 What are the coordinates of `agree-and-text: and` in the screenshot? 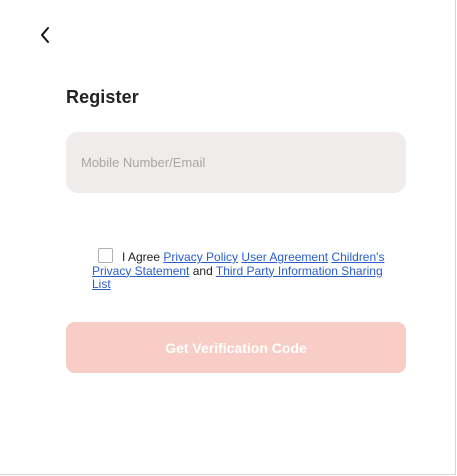 It's located at (202, 270).